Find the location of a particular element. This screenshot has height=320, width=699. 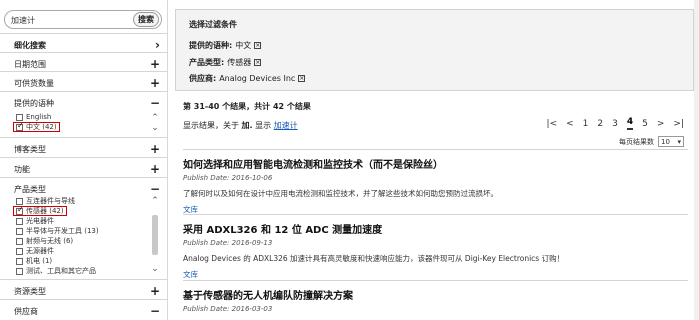

filter-value: 传感器 is located at coordinates (239, 62).